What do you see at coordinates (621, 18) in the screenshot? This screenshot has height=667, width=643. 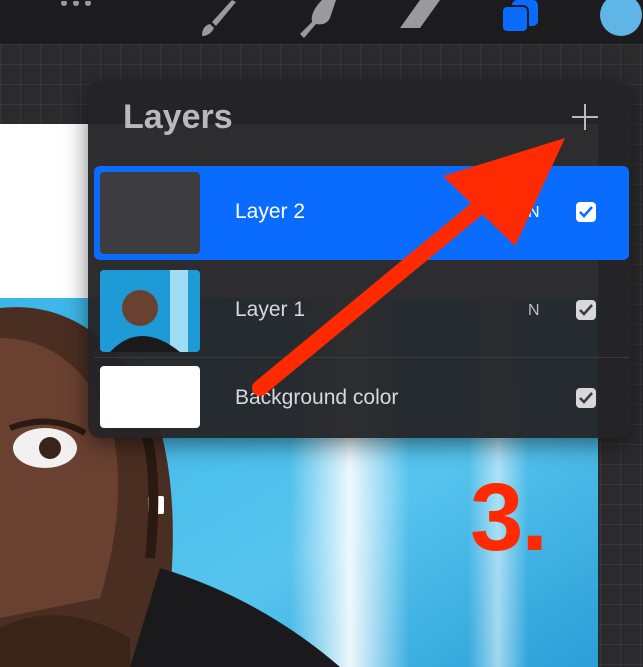 I see `color-swatch` at bounding box center [621, 18].